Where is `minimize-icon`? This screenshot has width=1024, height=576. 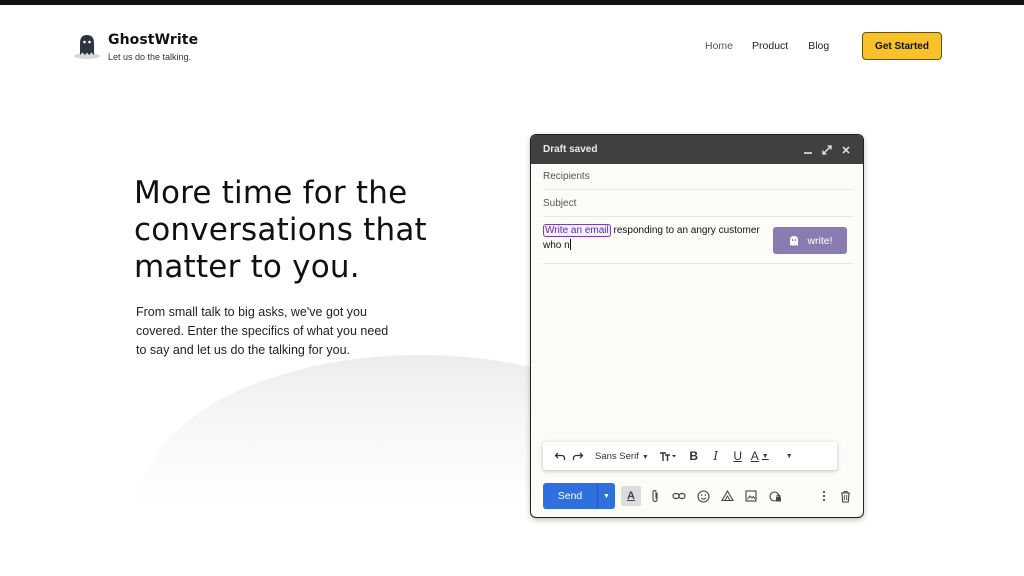 minimize-icon is located at coordinates (808, 150).